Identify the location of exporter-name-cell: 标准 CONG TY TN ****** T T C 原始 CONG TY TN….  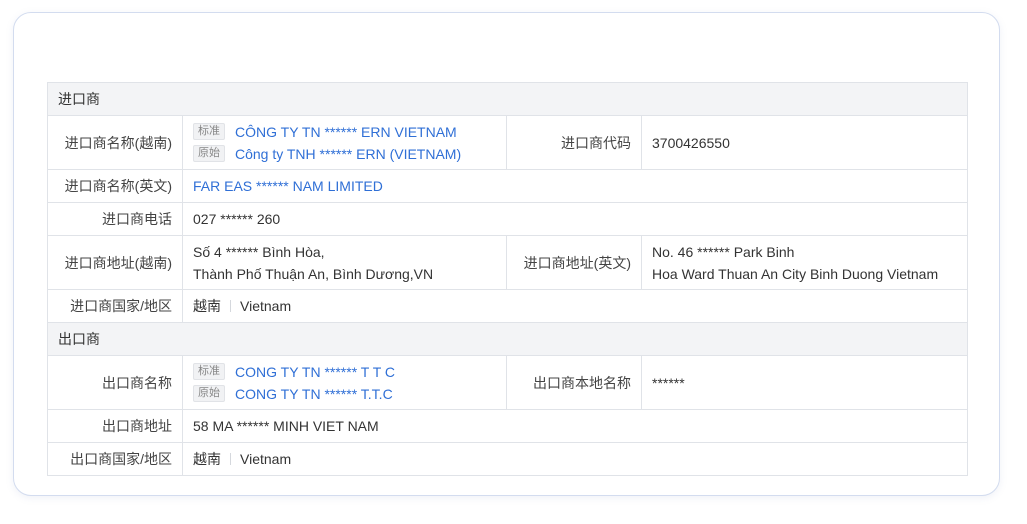
(344, 382).